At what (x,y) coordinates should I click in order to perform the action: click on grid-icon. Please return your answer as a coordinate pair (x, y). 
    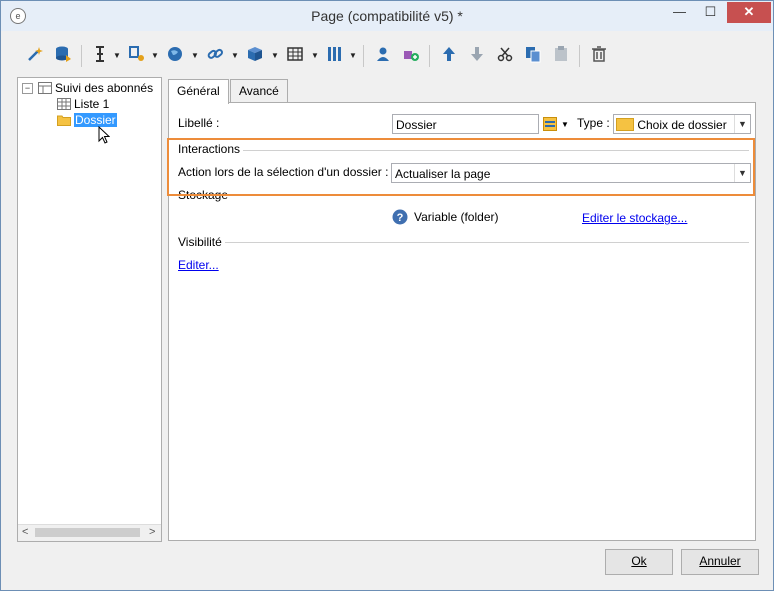
    Looking at the image, I should click on (64, 104).